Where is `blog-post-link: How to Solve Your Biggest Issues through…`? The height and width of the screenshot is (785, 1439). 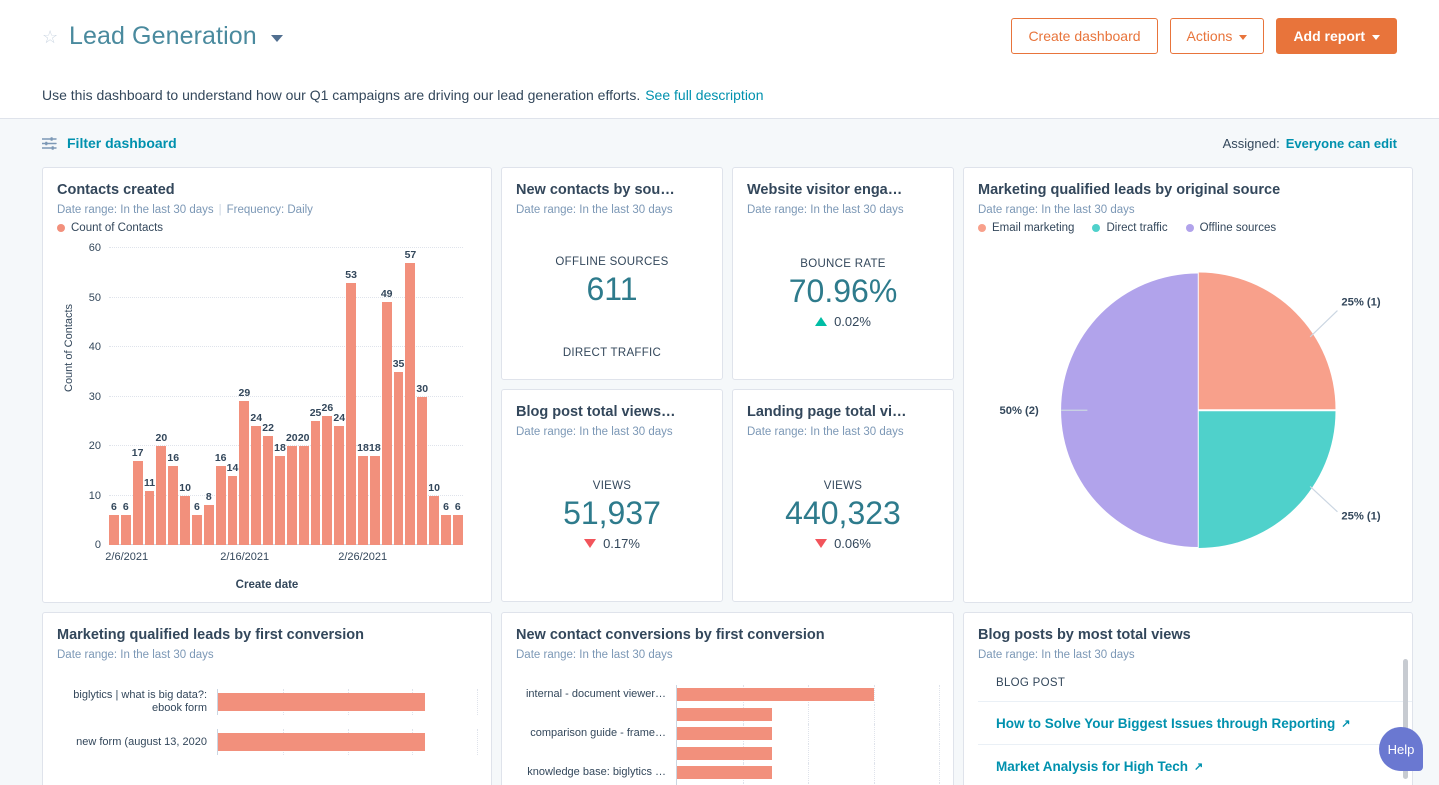
blog-post-link: How to Solve Your Biggest Issues through… is located at coordinates (1173, 723).